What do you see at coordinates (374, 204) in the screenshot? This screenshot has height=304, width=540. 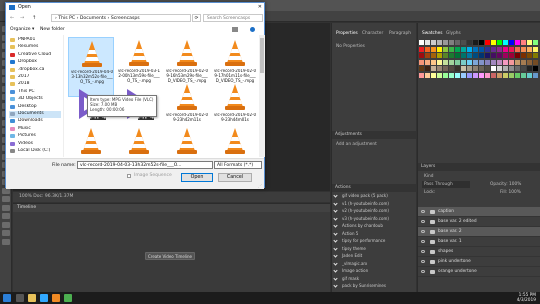 I see `action-item: v1 (h-youtubeinfo.com)` at bounding box center [374, 204].